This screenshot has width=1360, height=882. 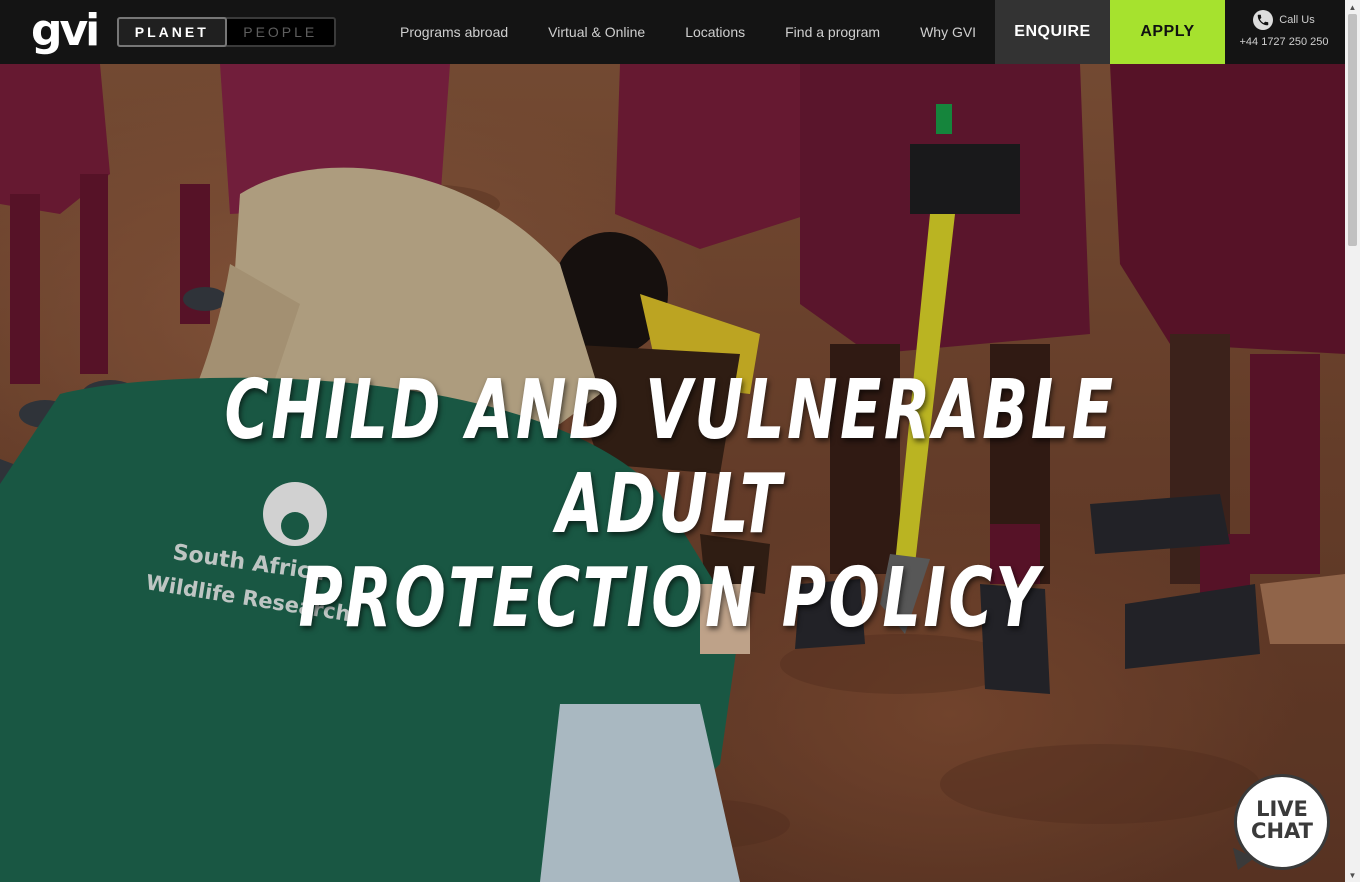 What do you see at coordinates (65, 31) in the screenshot?
I see `gvi-logo: gvi` at bounding box center [65, 31].